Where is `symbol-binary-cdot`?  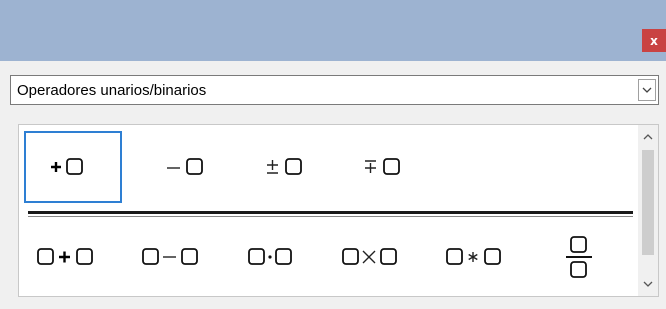
symbol-binary-cdot is located at coordinates (283, 257).